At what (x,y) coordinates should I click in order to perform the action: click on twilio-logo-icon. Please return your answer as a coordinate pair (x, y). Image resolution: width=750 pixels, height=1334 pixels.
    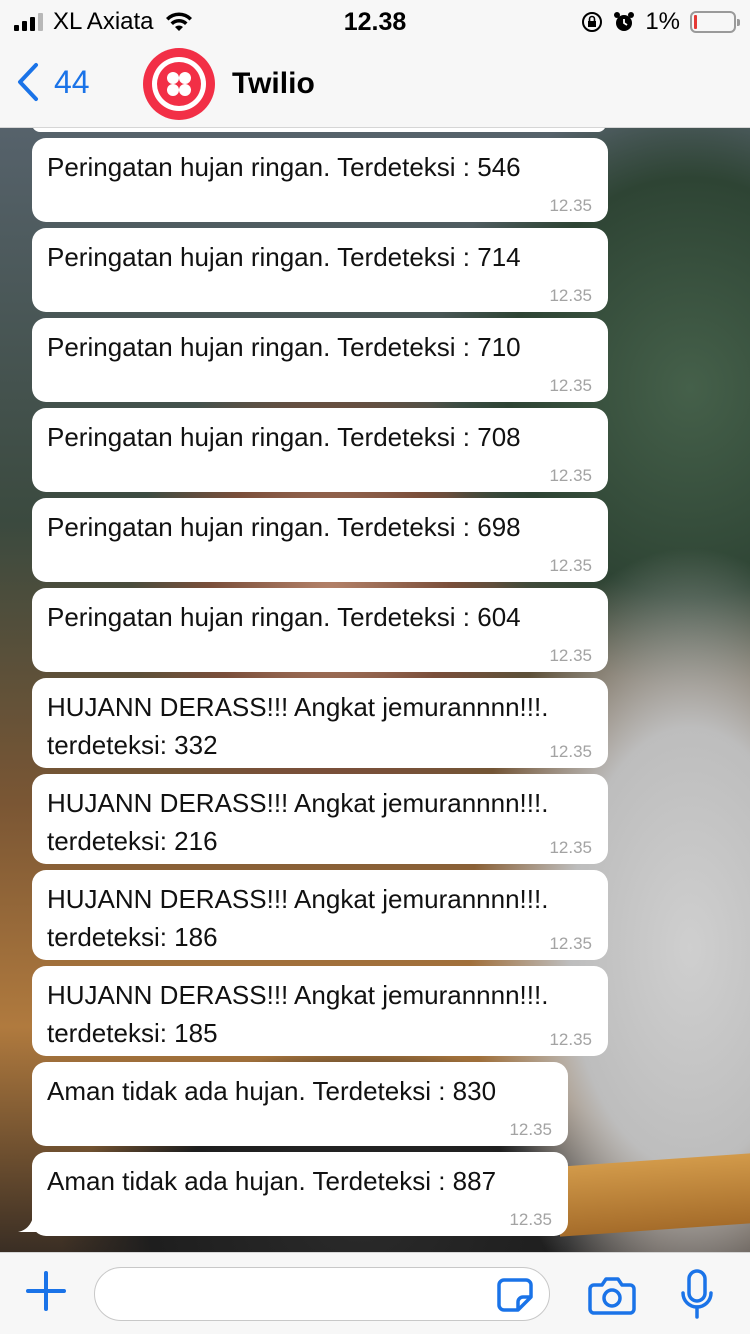
    Looking at the image, I should click on (179, 84).